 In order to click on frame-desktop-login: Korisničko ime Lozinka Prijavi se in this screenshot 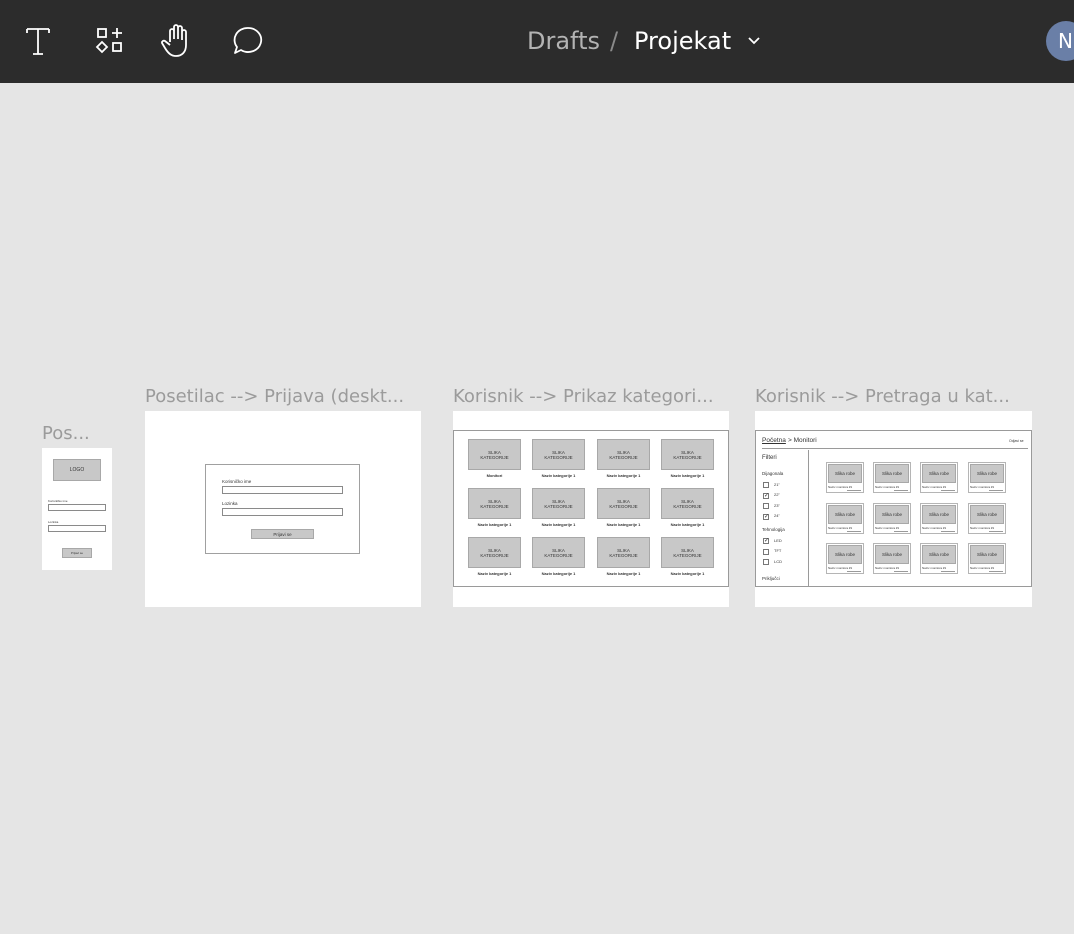, I will do `click(283, 509)`.